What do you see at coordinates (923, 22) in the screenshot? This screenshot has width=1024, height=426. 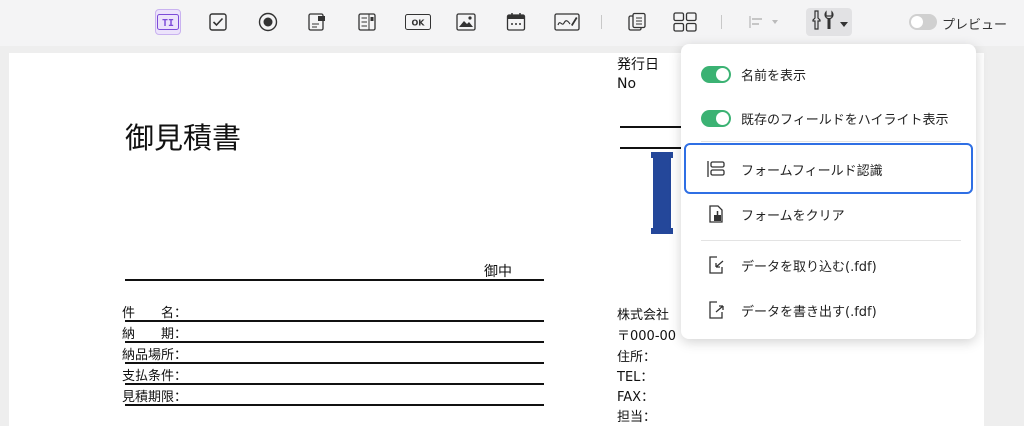 I see `preview-toggle` at bounding box center [923, 22].